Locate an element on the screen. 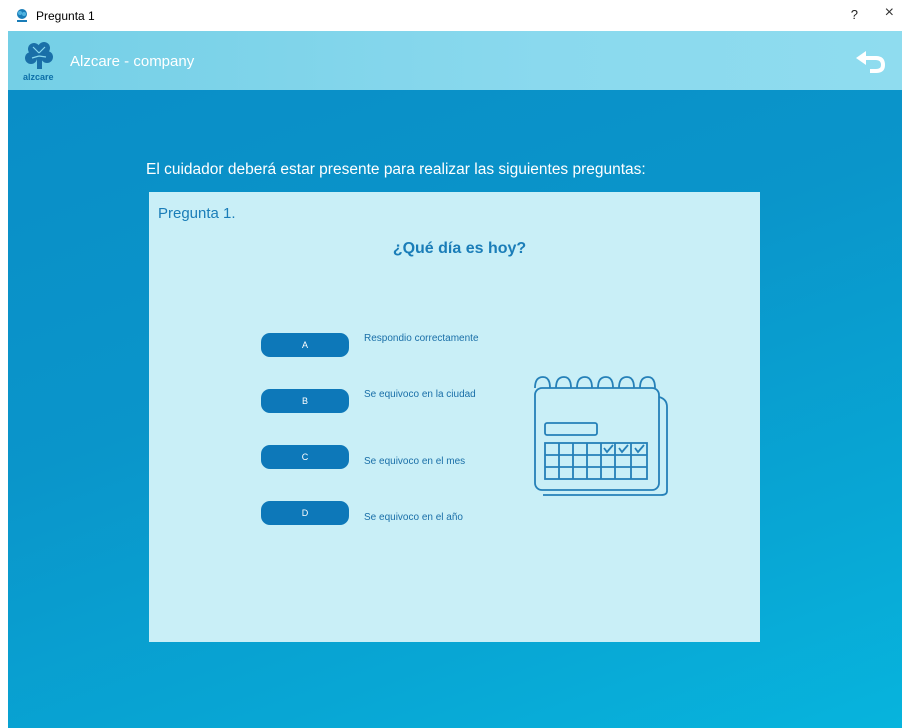 This screenshot has width=902, height=728. help-button: ? is located at coordinates (854, 14).